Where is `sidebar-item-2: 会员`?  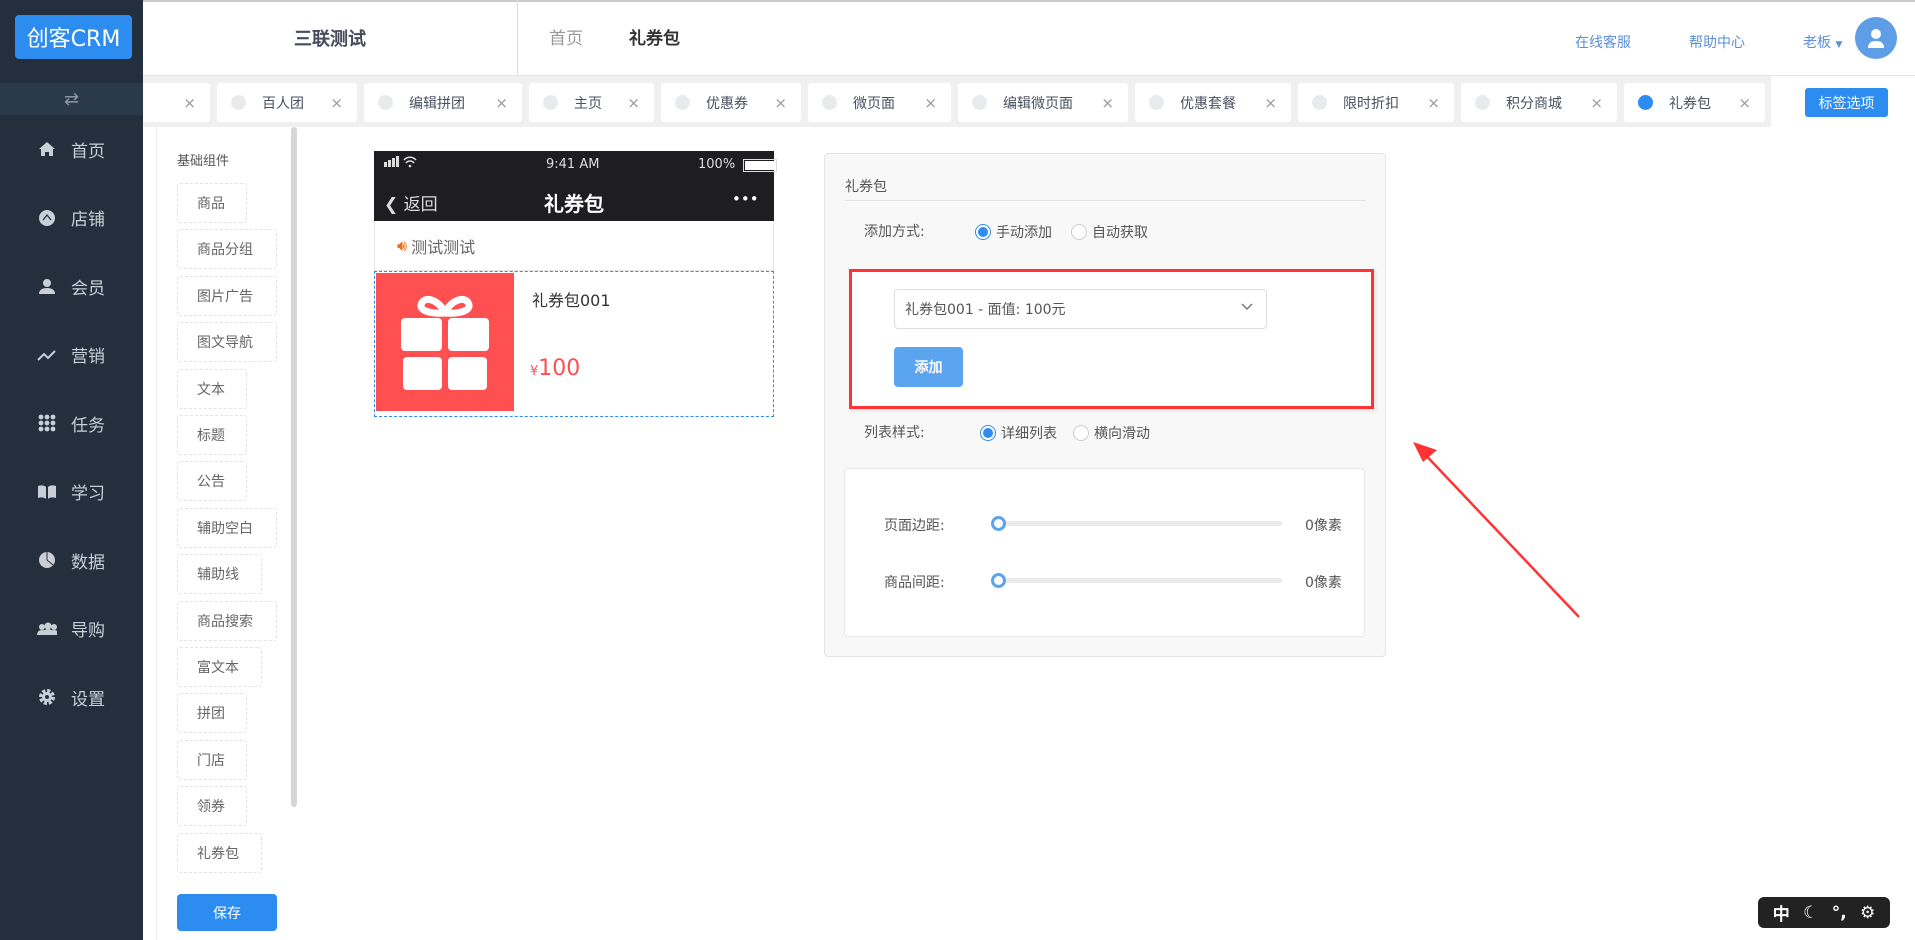
sidebar-item-2: 会员 is located at coordinates (71, 286).